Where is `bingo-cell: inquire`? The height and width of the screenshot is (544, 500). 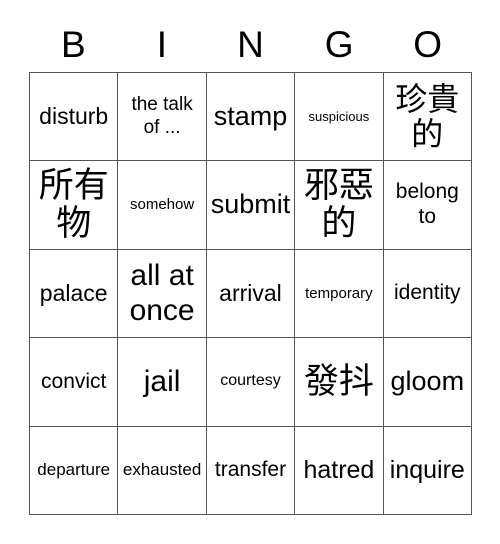
bingo-cell: inquire is located at coordinates (427, 470).